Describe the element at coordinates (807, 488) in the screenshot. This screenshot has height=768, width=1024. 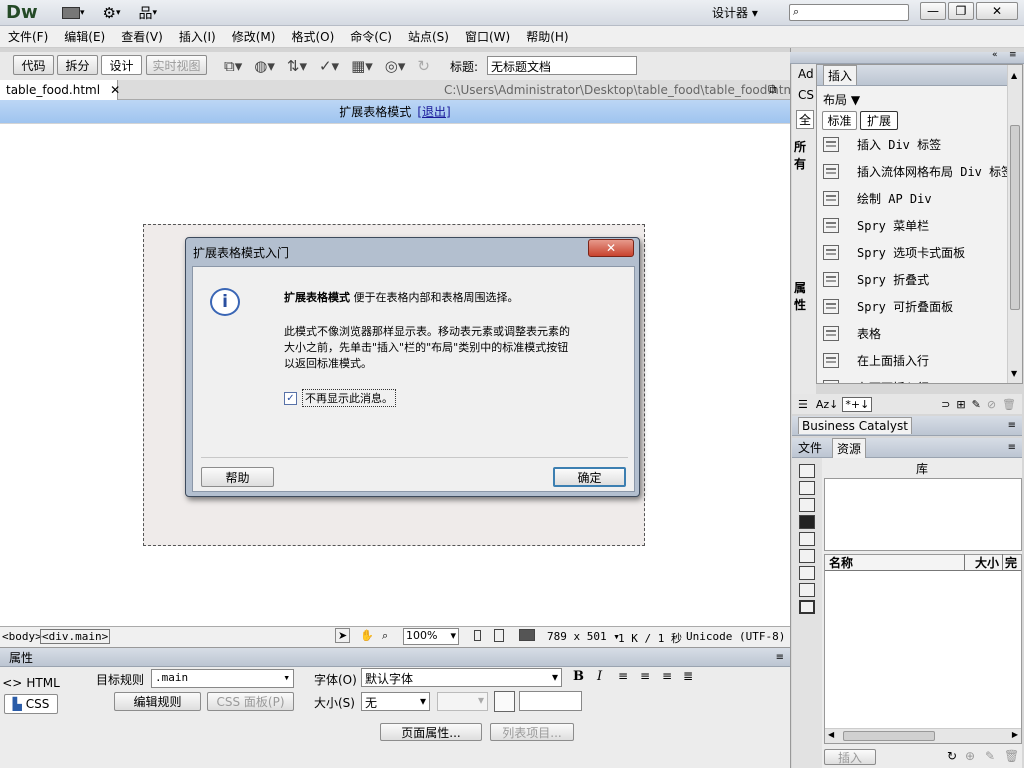
I see `colors-icon` at that location.